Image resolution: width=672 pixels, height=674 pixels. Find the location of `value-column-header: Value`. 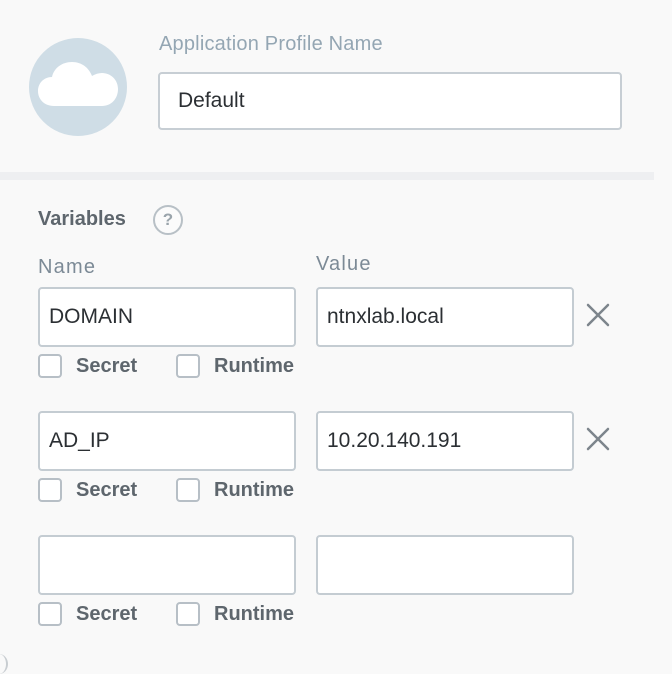

value-column-header: Value is located at coordinates (344, 264).